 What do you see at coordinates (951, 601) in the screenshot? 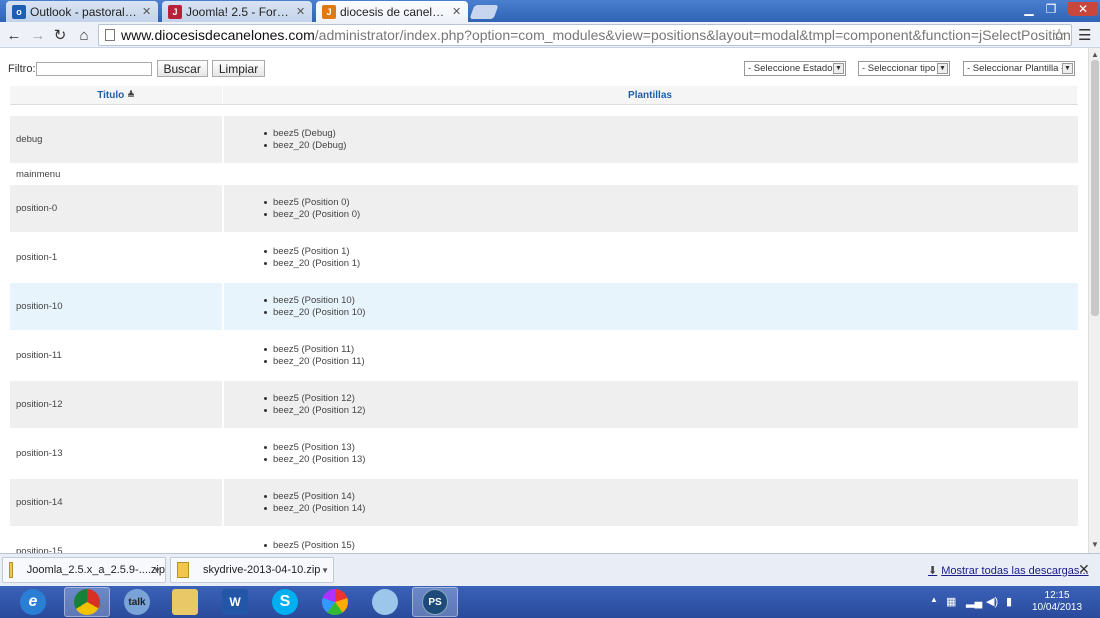
I see `network-tray-icon: ▦` at bounding box center [951, 601].